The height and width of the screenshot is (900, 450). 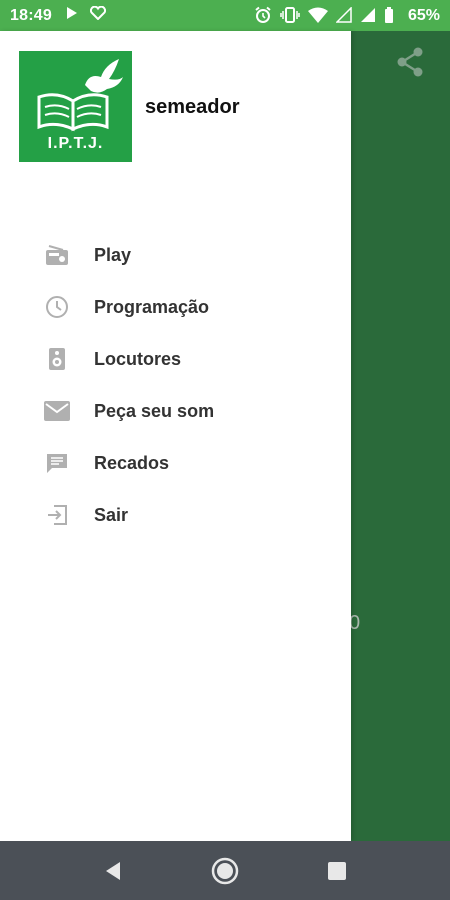 What do you see at coordinates (72, 13) in the screenshot?
I see `play-status-icon` at bounding box center [72, 13].